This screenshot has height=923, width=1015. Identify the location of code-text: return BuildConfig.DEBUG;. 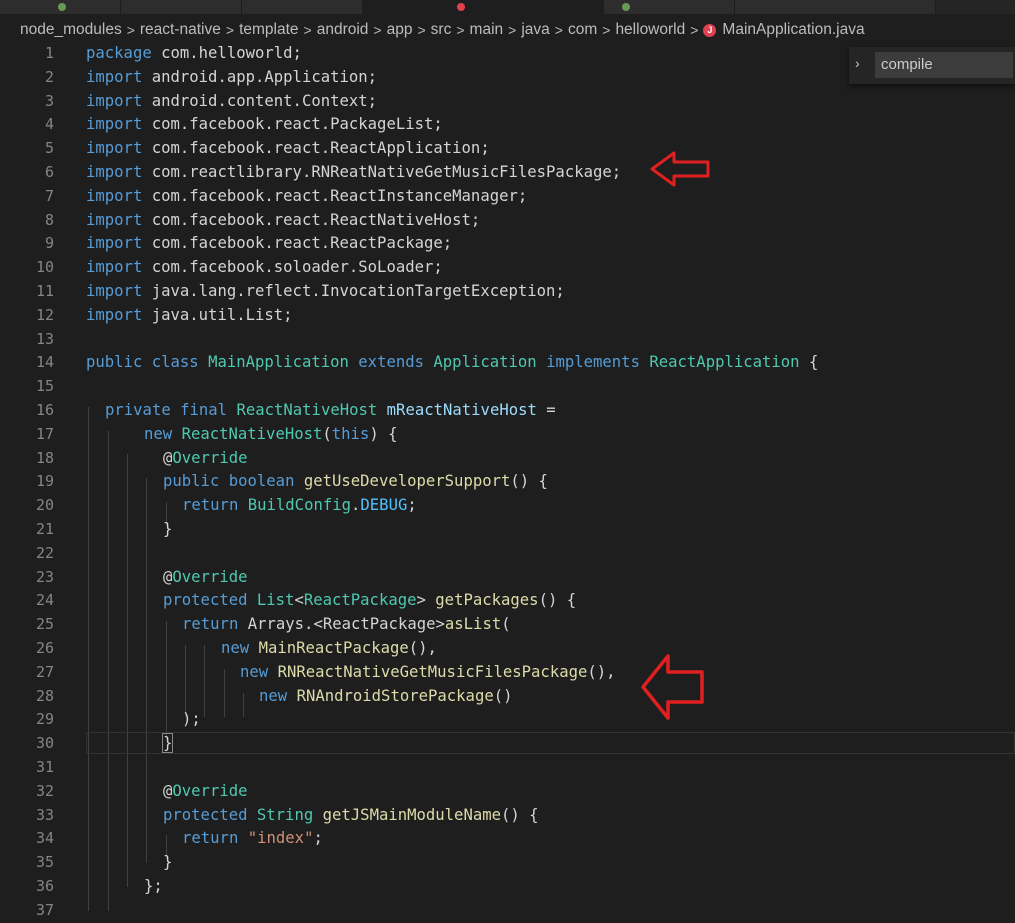
(299, 506).